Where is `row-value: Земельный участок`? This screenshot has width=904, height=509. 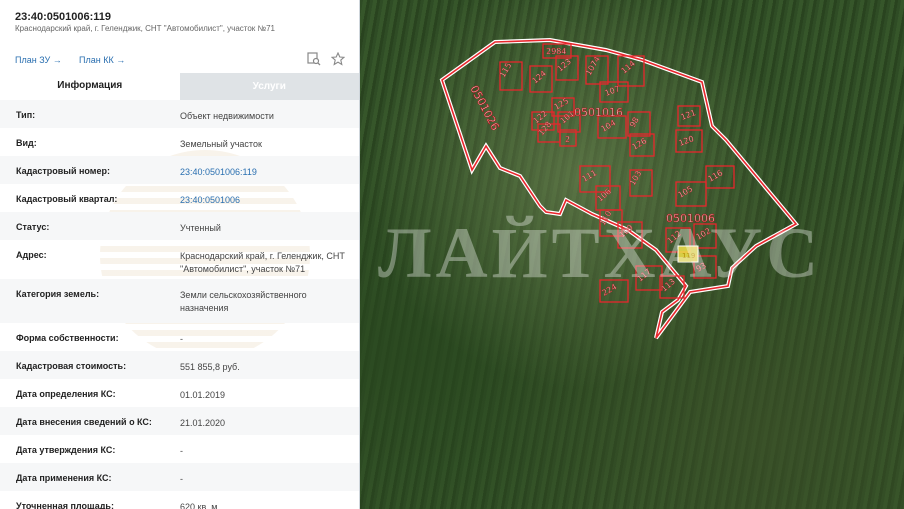
row-value: Земельный участок is located at coordinates (221, 144).